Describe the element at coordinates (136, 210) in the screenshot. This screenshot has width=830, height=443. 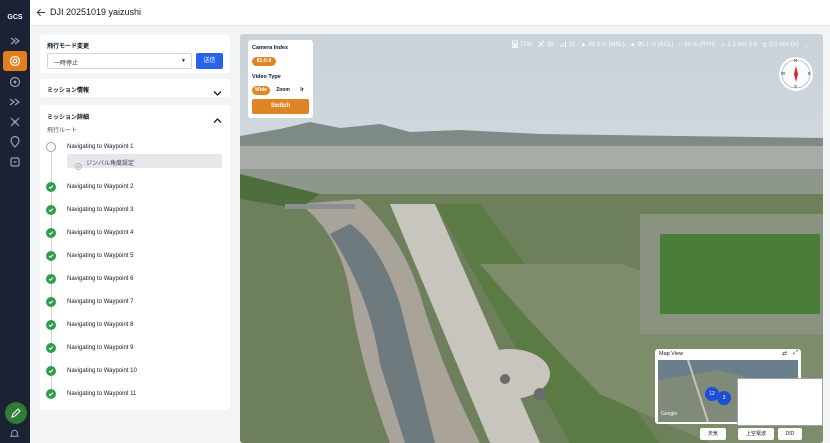
I see `waypoint-item: Navigating to Waypoint 3` at that location.